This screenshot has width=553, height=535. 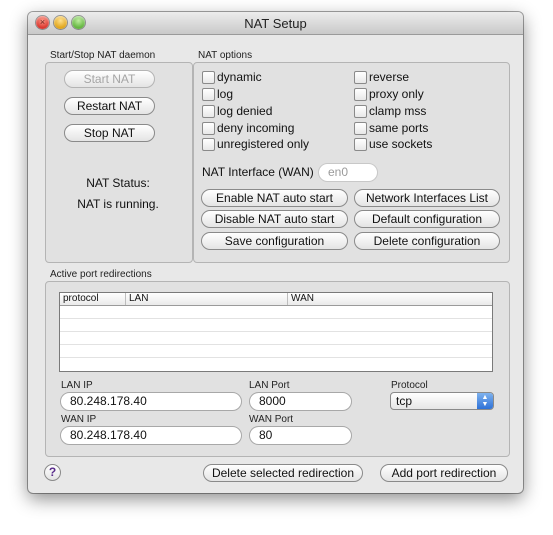 What do you see at coordinates (427, 198) in the screenshot?
I see `network-interfaces-list-button: Network Interfaces List` at bounding box center [427, 198].